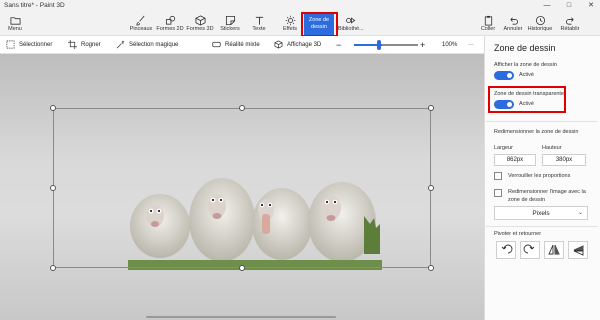  I want to click on select-label: Sélectionner, so click(36, 45).